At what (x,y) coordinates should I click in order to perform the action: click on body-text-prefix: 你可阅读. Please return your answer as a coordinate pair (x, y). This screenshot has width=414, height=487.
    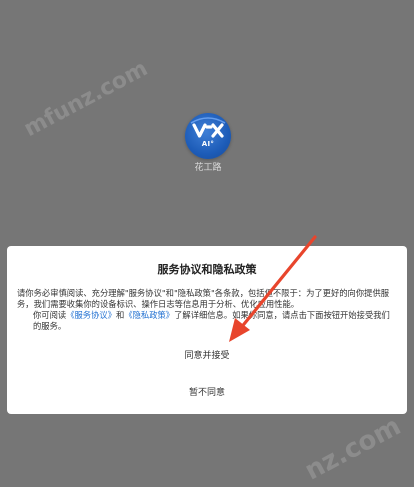
    Looking at the image, I should click on (50, 315).